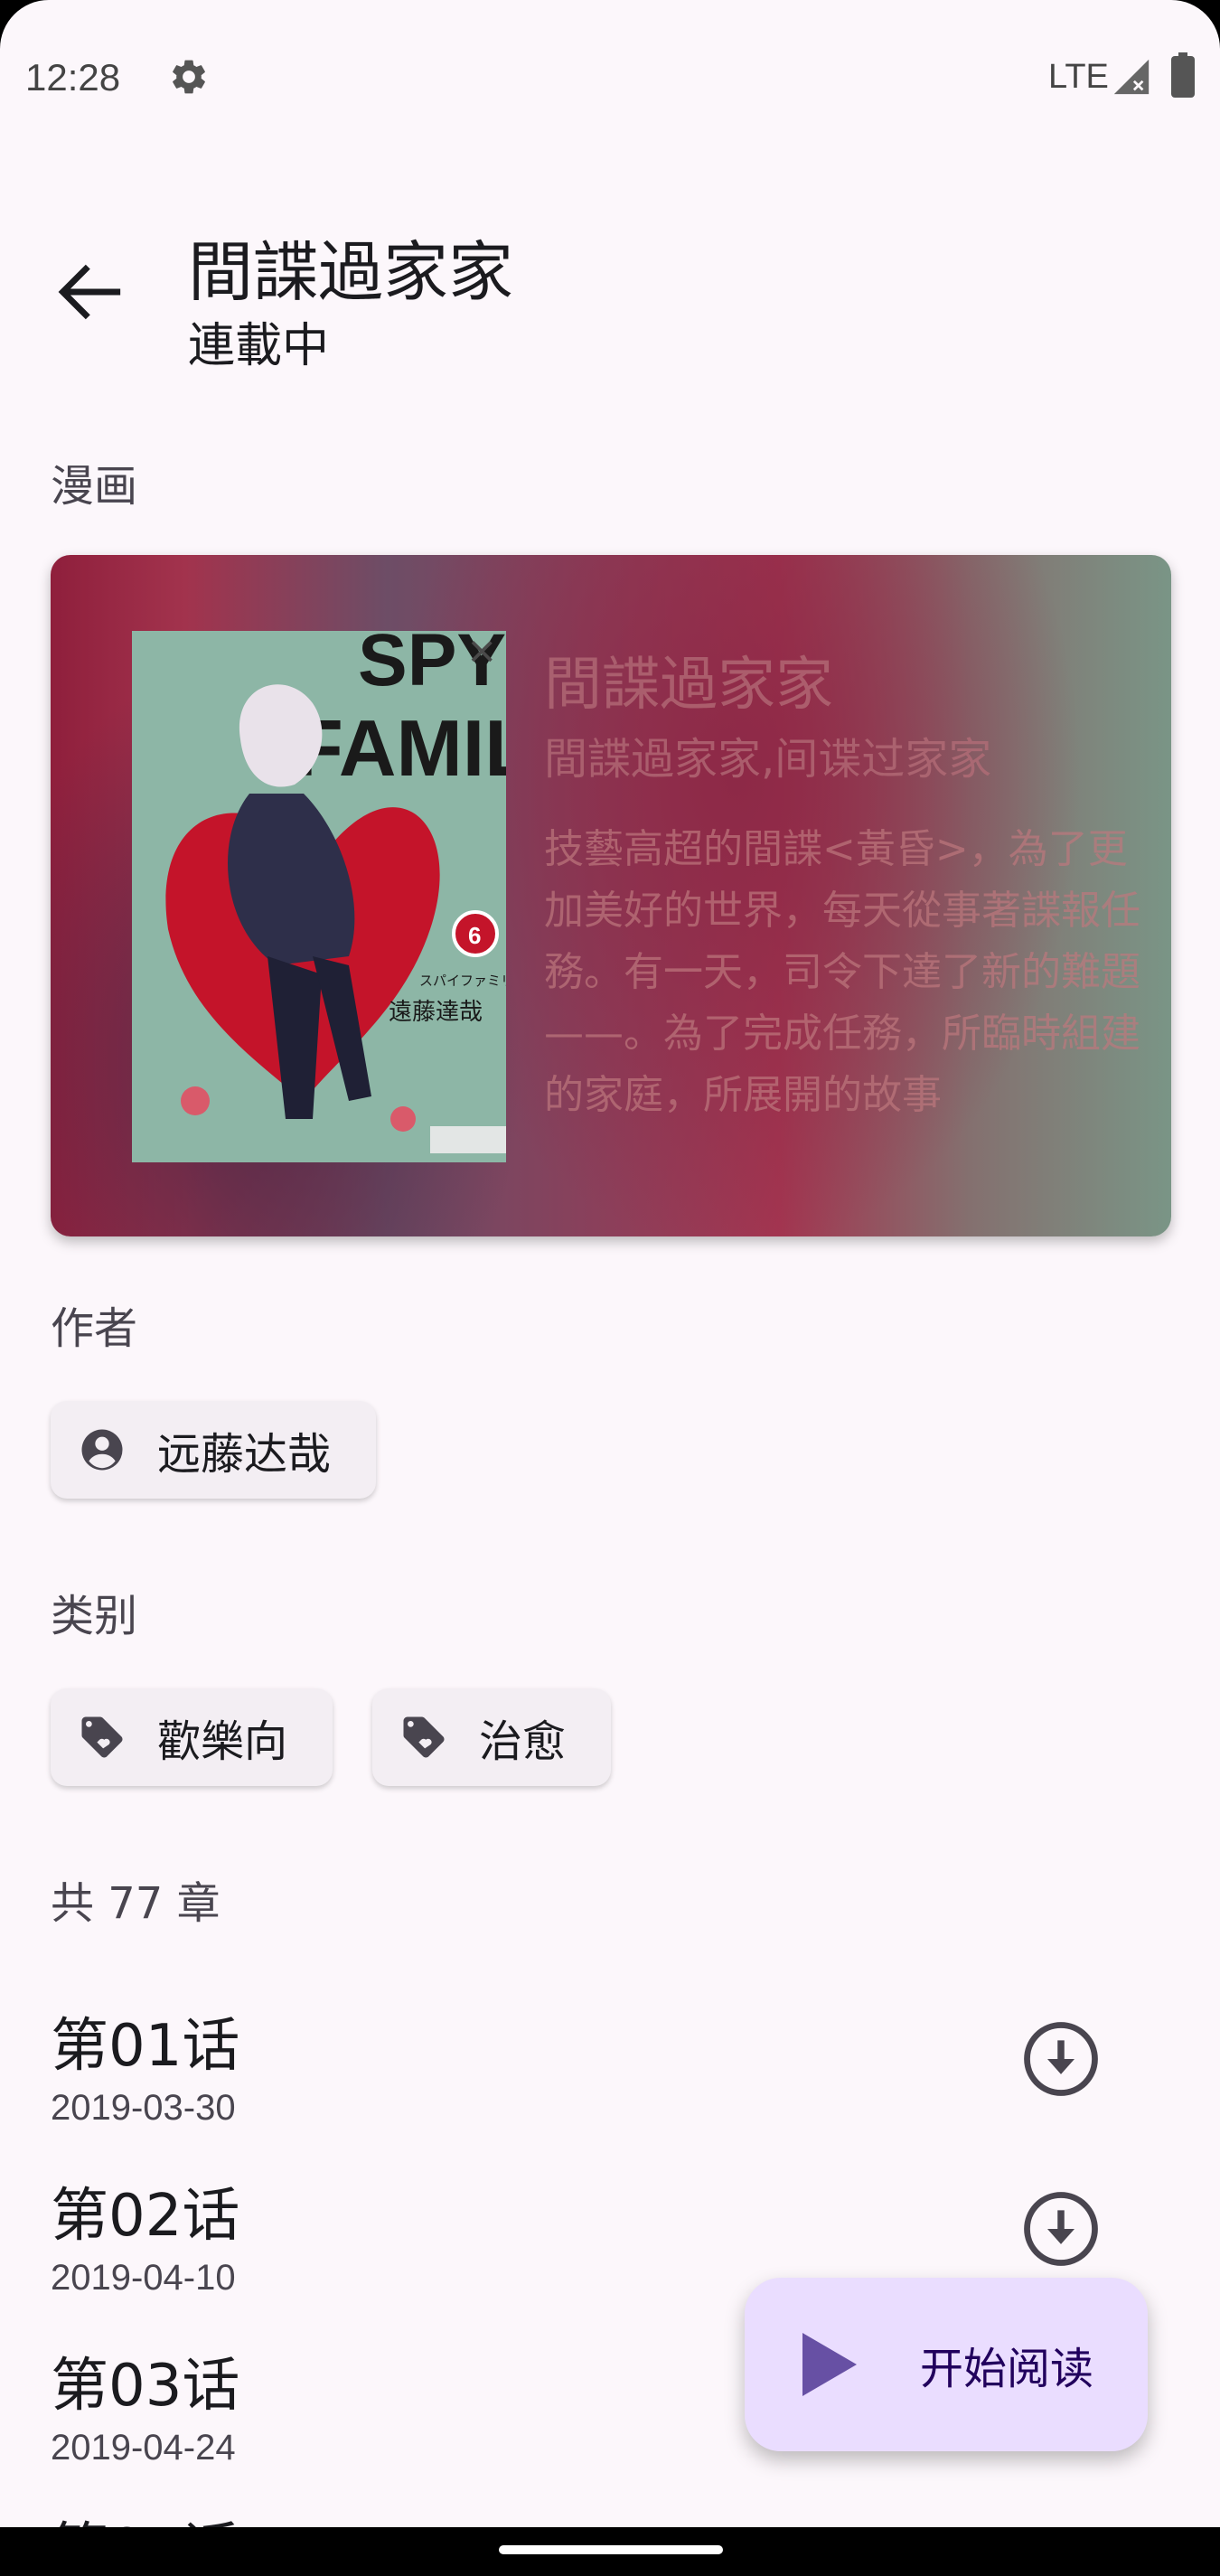  I want to click on category-label: 歡樂向, so click(222, 1742).